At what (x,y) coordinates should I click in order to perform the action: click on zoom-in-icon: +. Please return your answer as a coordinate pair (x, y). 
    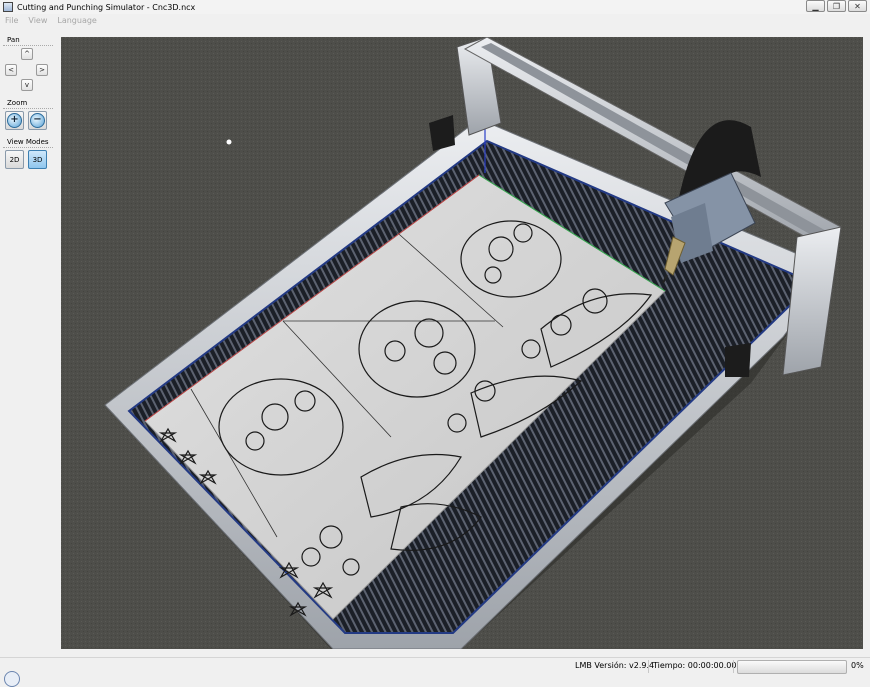
    Looking at the image, I should click on (14, 120).